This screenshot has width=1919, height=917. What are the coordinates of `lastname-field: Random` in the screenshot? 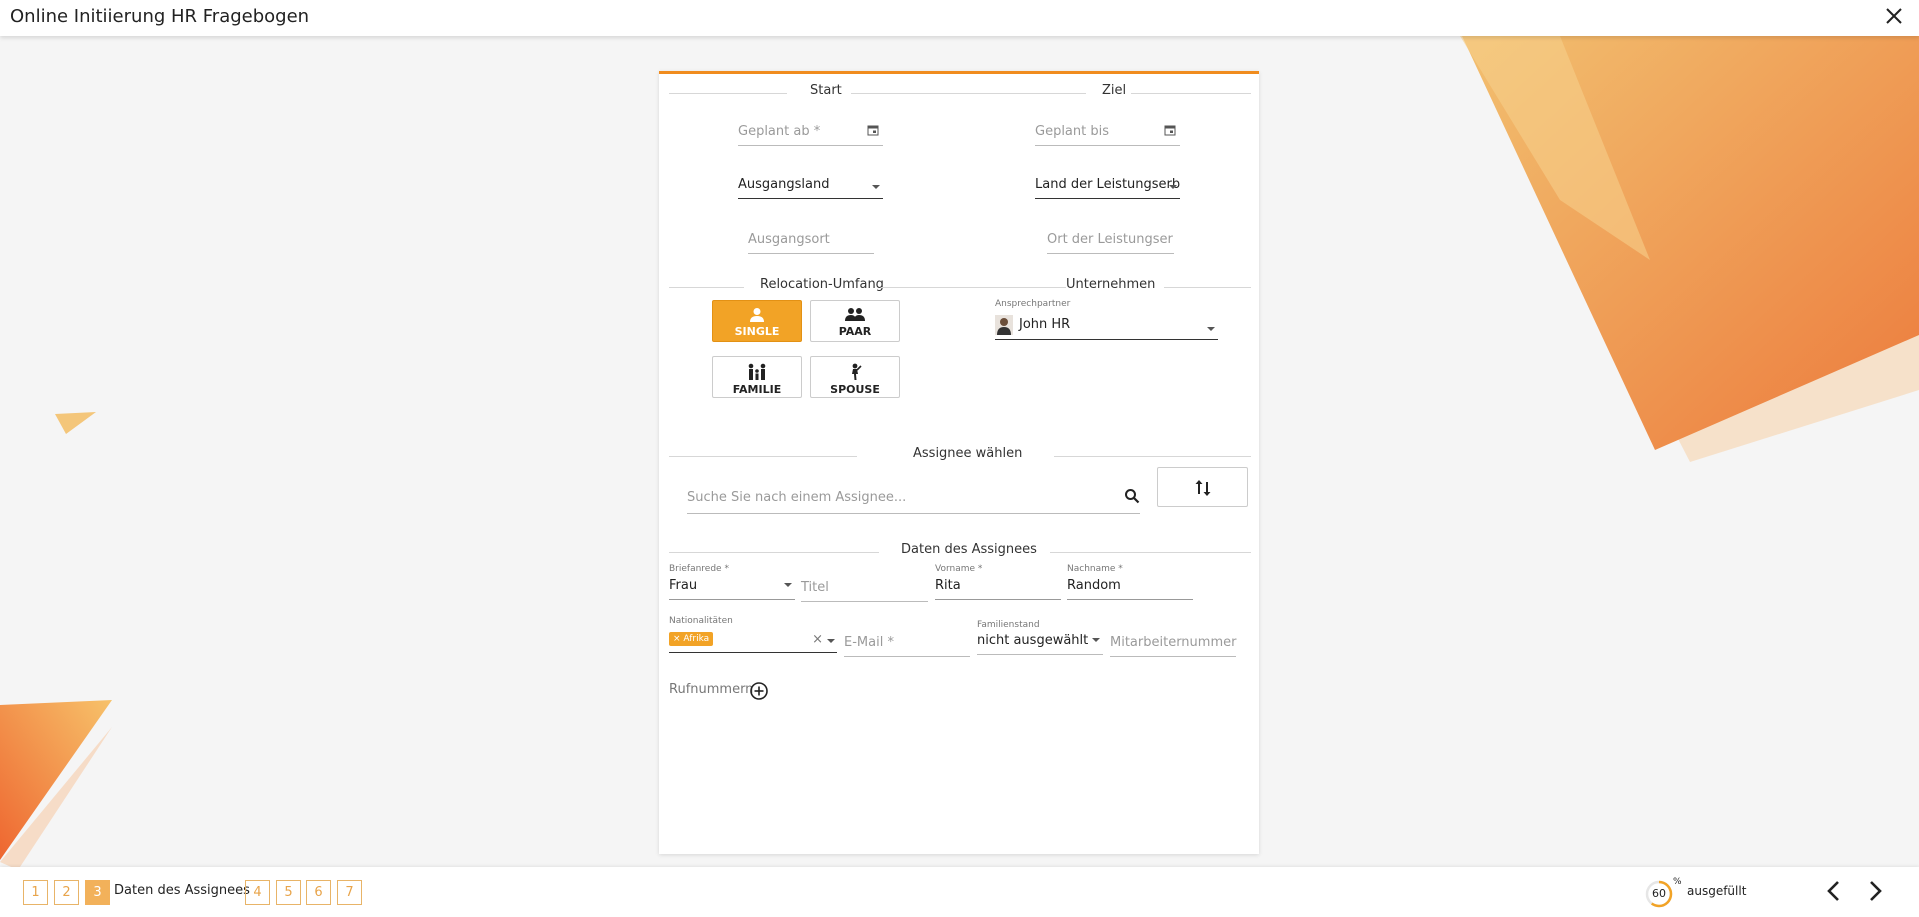 It's located at (1130, 589).